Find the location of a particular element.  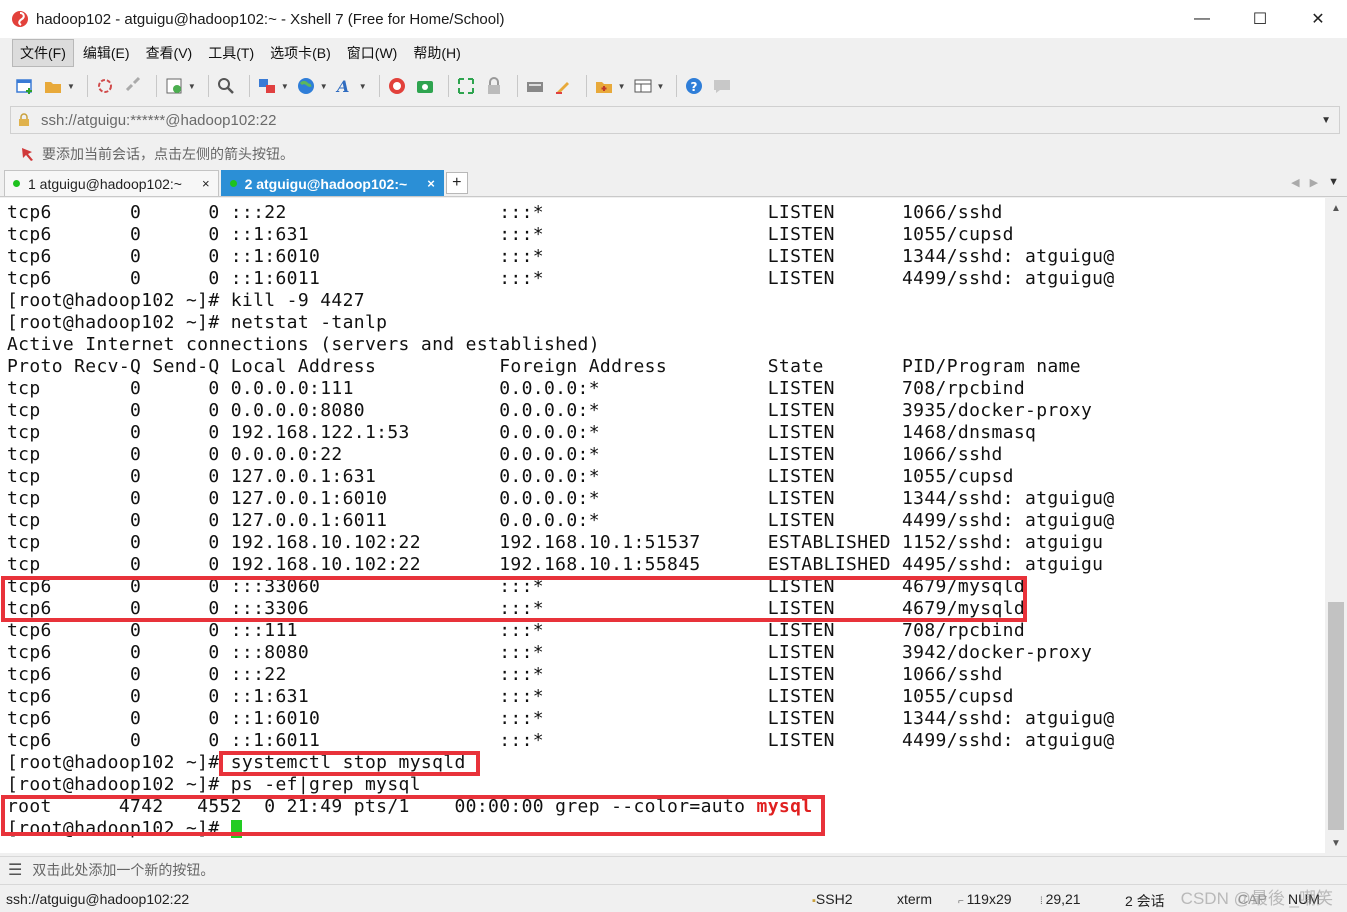

tab-navigation: ◀ ▶ ▼ is located at coordinates (1315, 182).